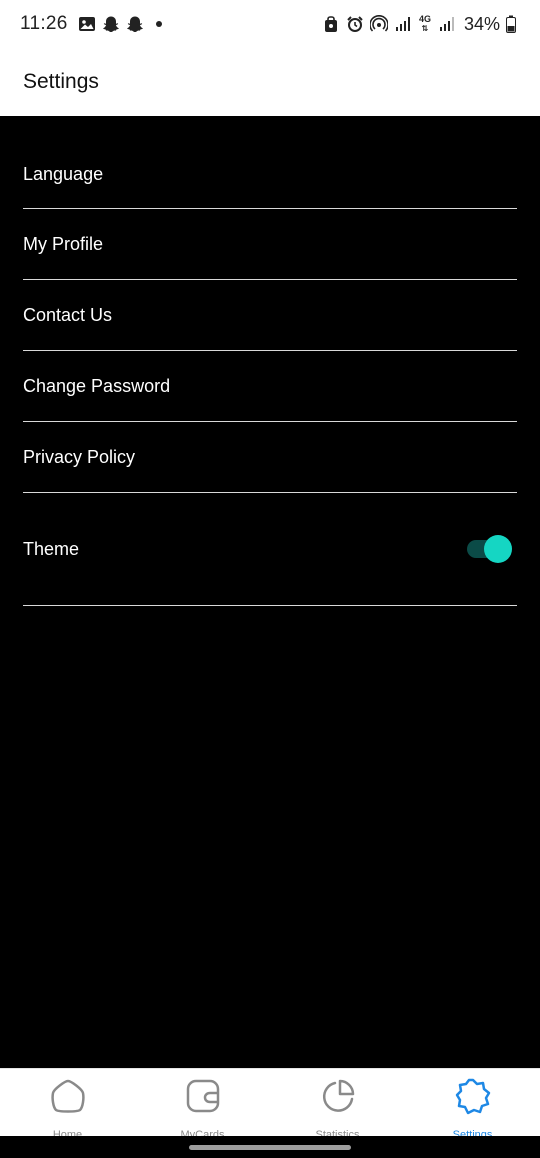 This screenshot has width=540, height=1158. I want to click on nav-item-home: Home, so click(67, 1105).